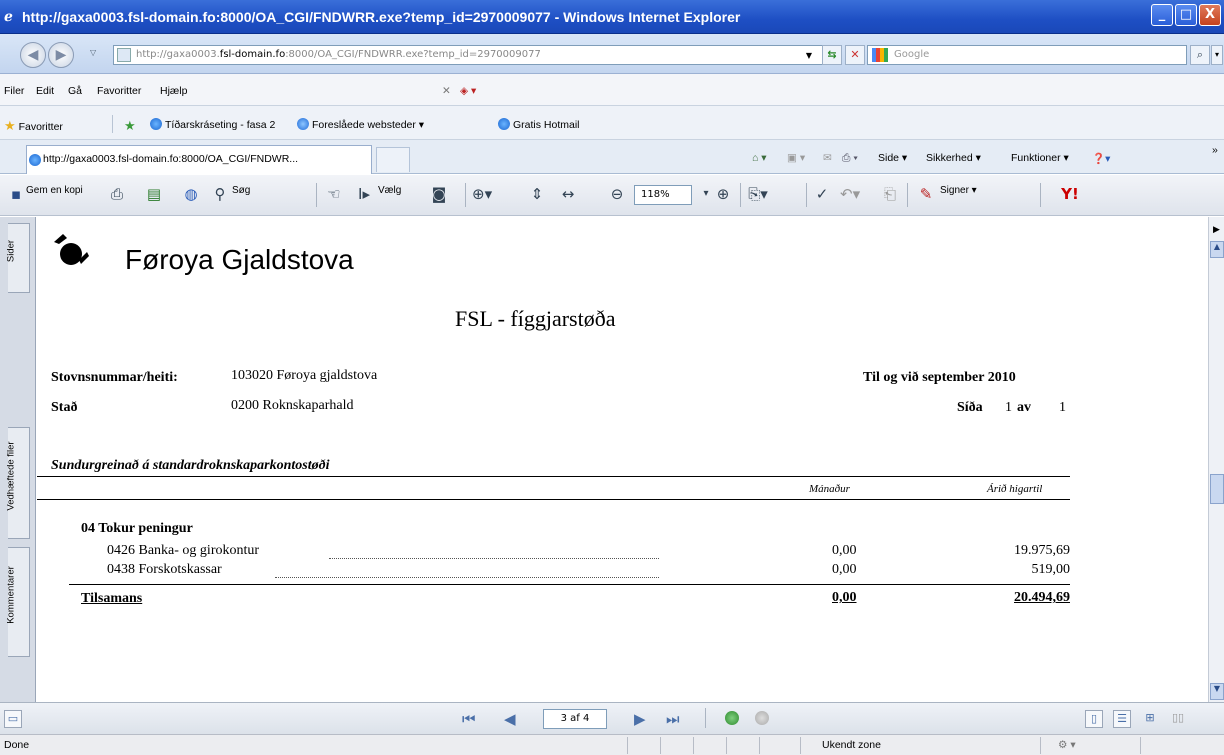 The image size is (1224, 755). What do you see at coordinates (1027, 55) in the screenshot?
I see `search-input: Google` at bounding box center [1027, 55].